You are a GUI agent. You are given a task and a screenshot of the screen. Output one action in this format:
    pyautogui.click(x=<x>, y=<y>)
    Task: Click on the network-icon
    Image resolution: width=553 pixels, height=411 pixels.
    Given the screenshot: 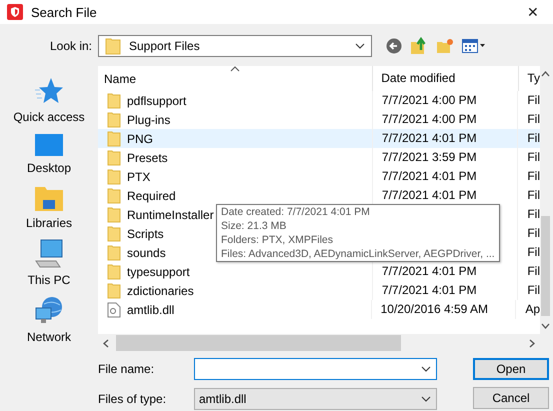 What is the action you would take?
    pyautogui.click(x=49, y=311)
    